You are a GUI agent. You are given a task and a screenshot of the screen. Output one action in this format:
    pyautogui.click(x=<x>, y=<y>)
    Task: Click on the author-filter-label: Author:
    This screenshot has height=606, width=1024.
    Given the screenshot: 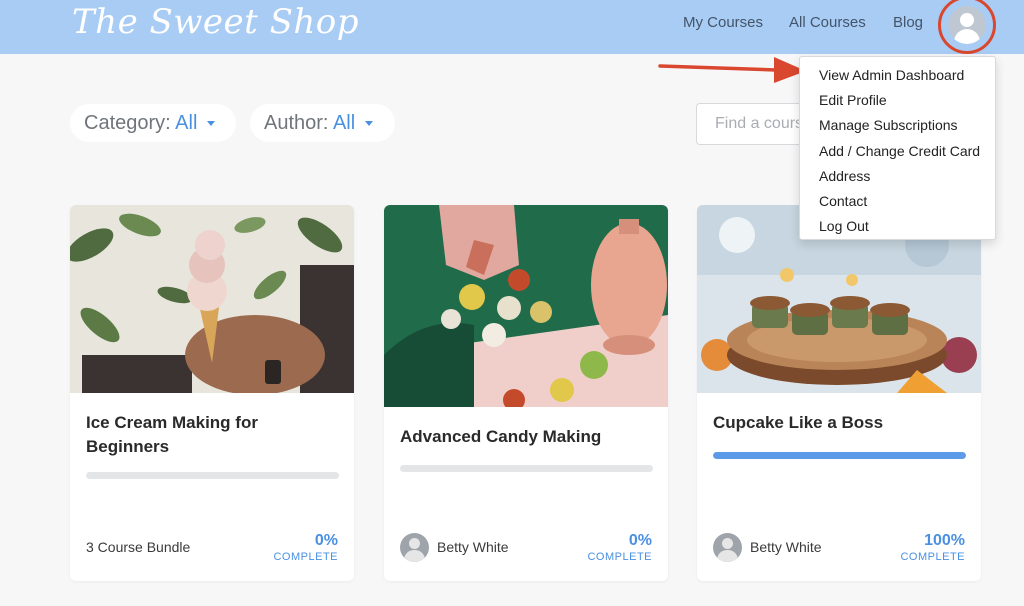 What is the action you would take?
    pyautogui.click(x=296, y=123)
    